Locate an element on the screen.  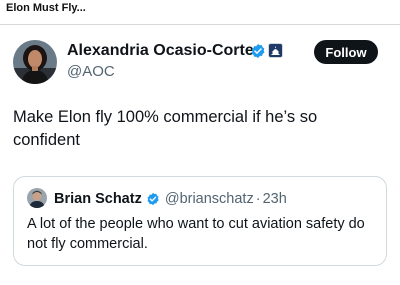
capitol-affiliation-icon is located at coordinates (275, 50).